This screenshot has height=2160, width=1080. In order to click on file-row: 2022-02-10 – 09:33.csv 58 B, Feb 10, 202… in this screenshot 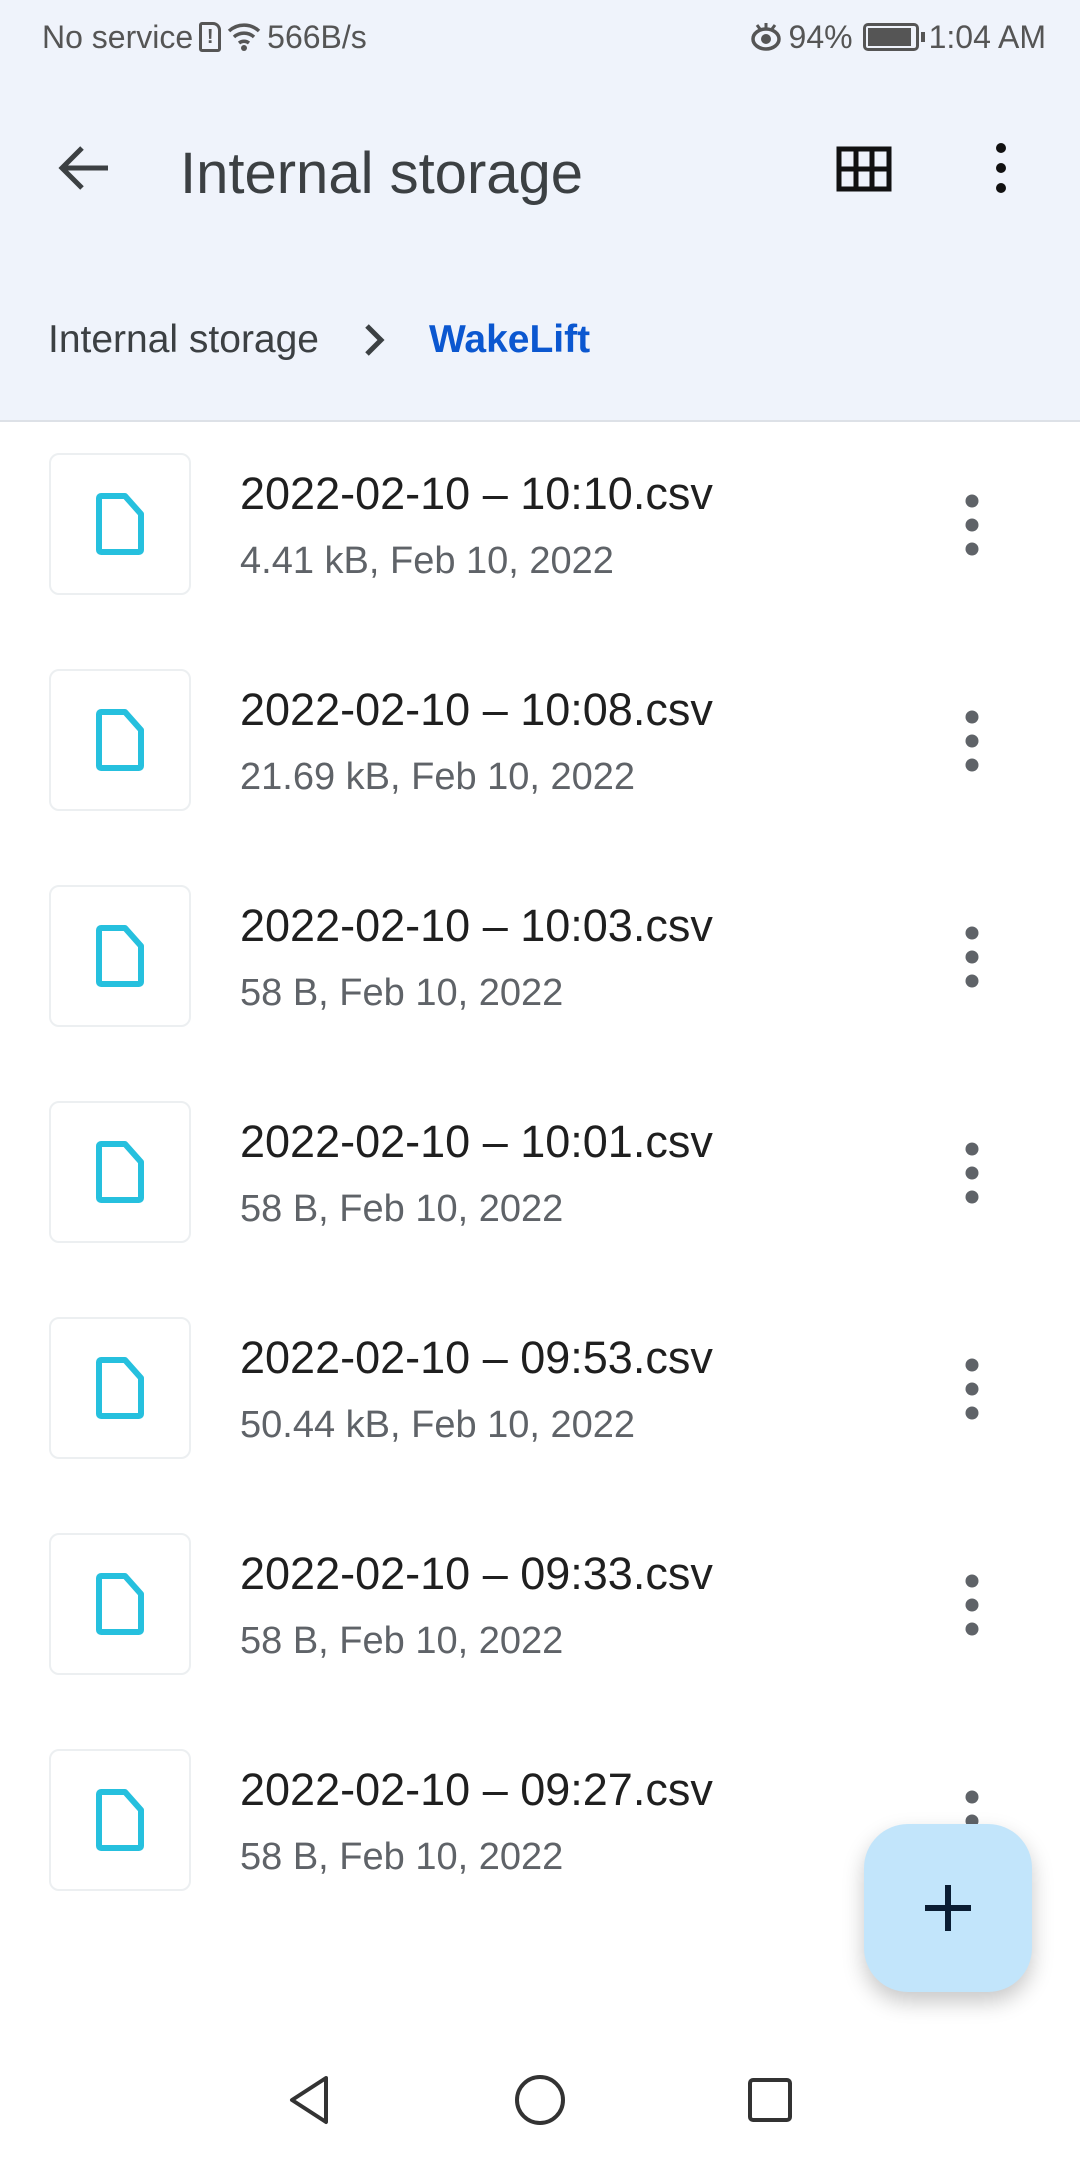, I will do `click(540, 1612)`.